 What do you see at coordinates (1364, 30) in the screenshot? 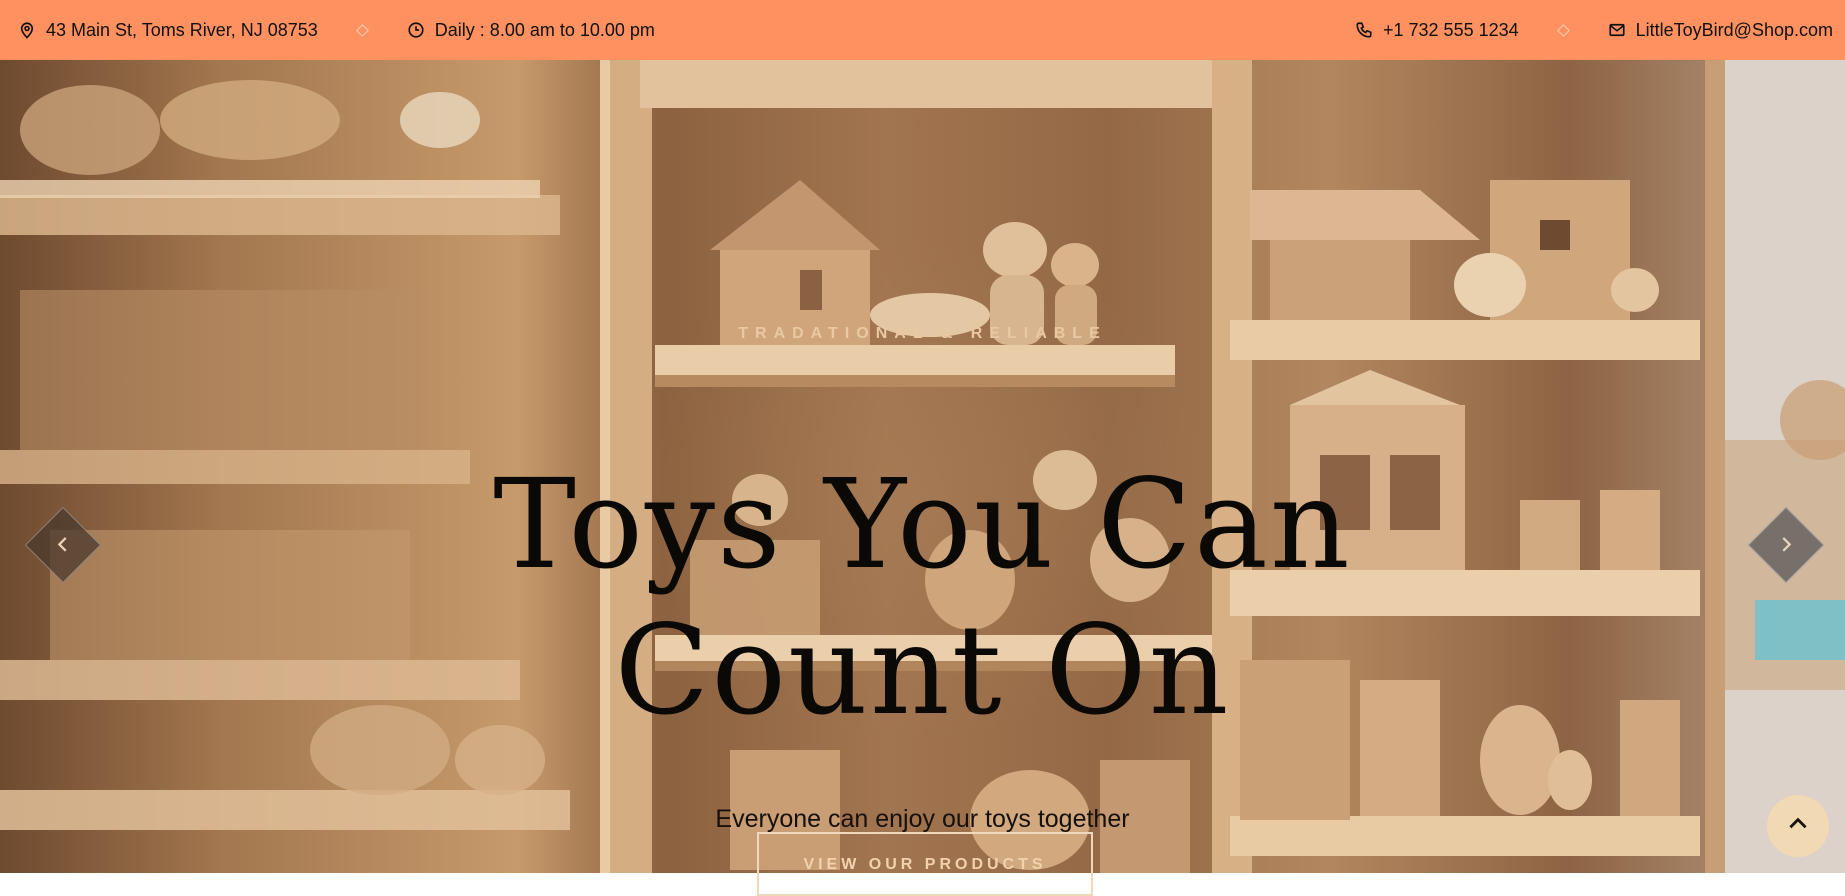
I see `phone-icon` at bounding box center [1364, 30].